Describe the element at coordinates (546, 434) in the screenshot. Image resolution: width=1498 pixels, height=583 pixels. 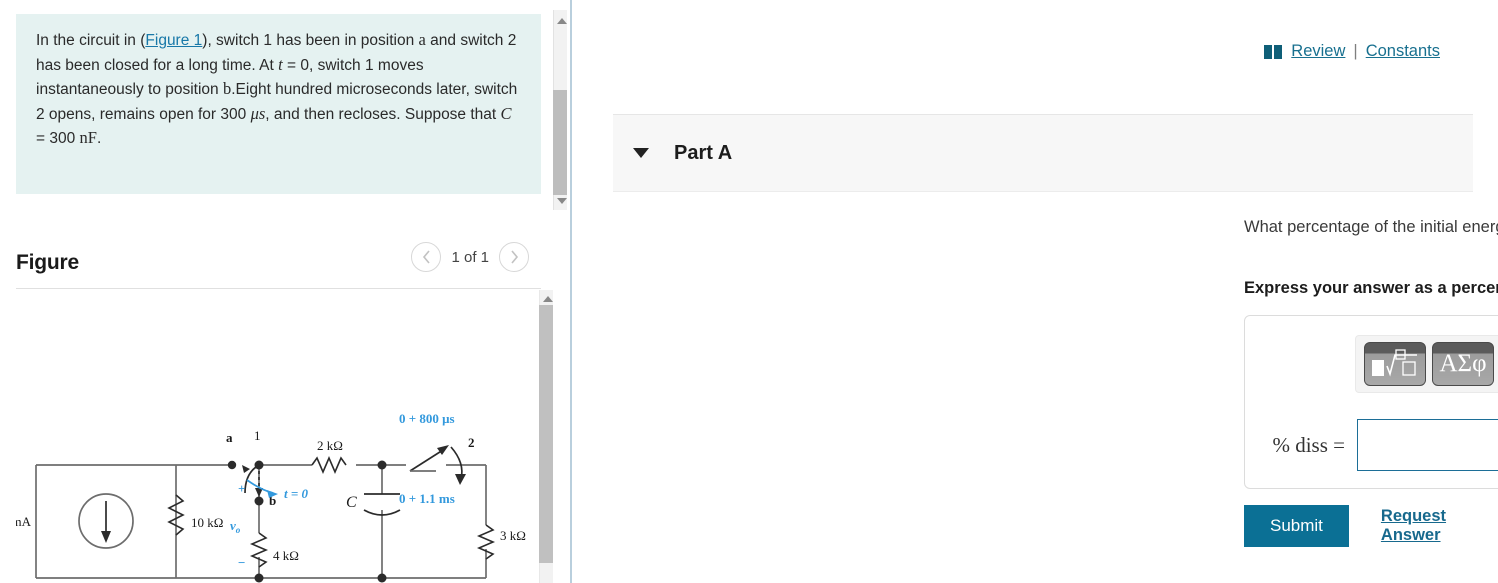
I see `figure-scrollbar-thumb` at that location.